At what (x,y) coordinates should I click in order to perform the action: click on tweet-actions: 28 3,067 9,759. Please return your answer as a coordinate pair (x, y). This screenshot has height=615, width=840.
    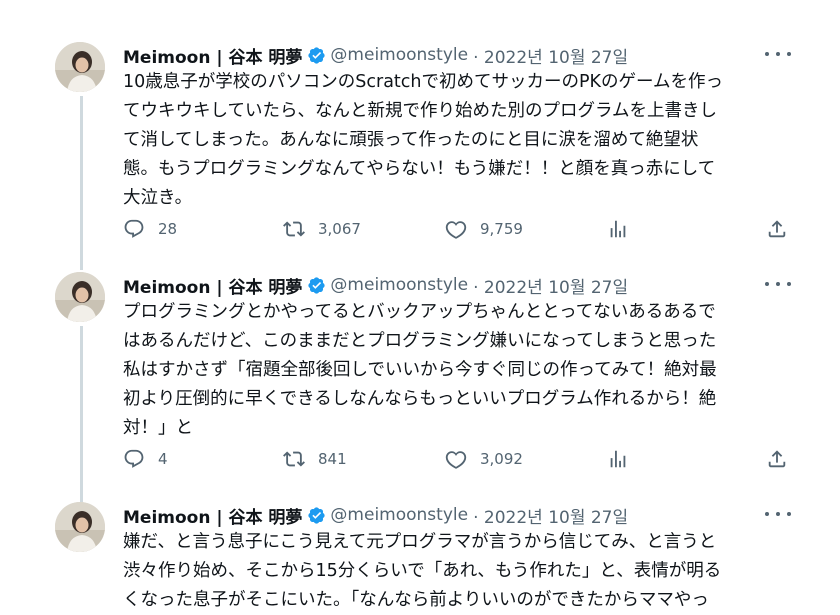
    Looking at the image, I should click on (458, 230).